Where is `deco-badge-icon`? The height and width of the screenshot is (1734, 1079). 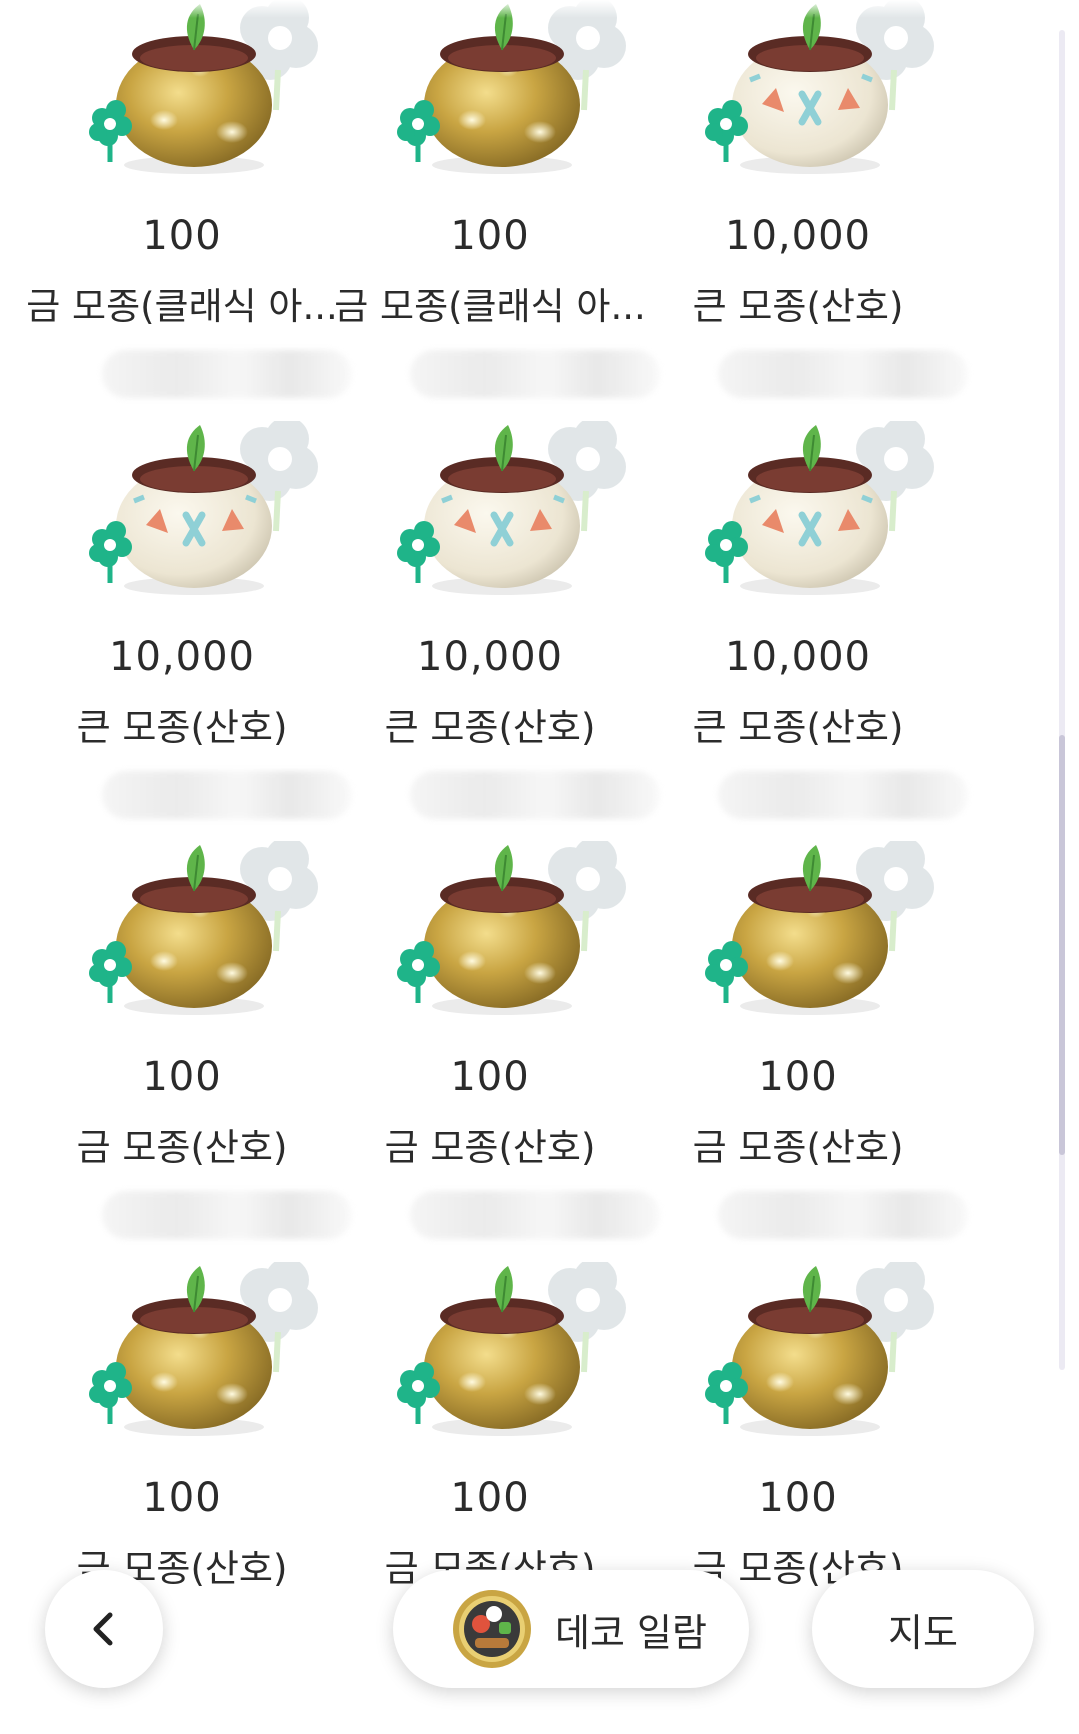 deco-badge-icon is located at coordinates (492, 1629).